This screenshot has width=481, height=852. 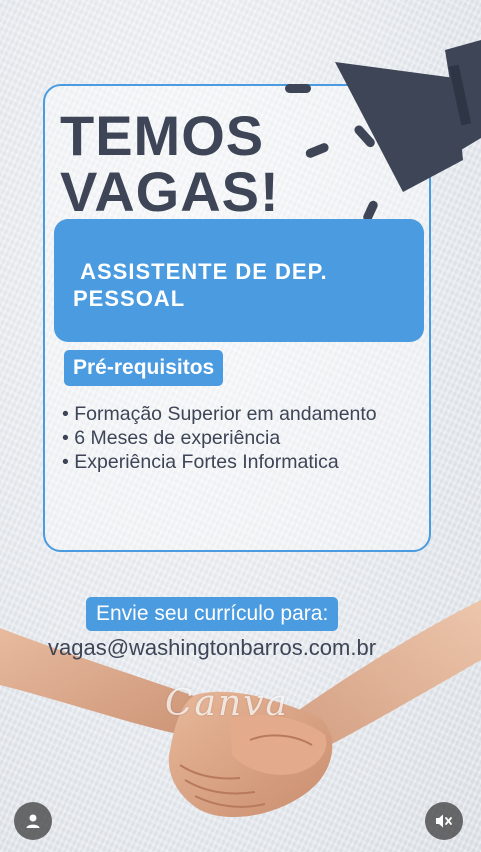 I want to click on user-icon, so click(x=33, y=821).